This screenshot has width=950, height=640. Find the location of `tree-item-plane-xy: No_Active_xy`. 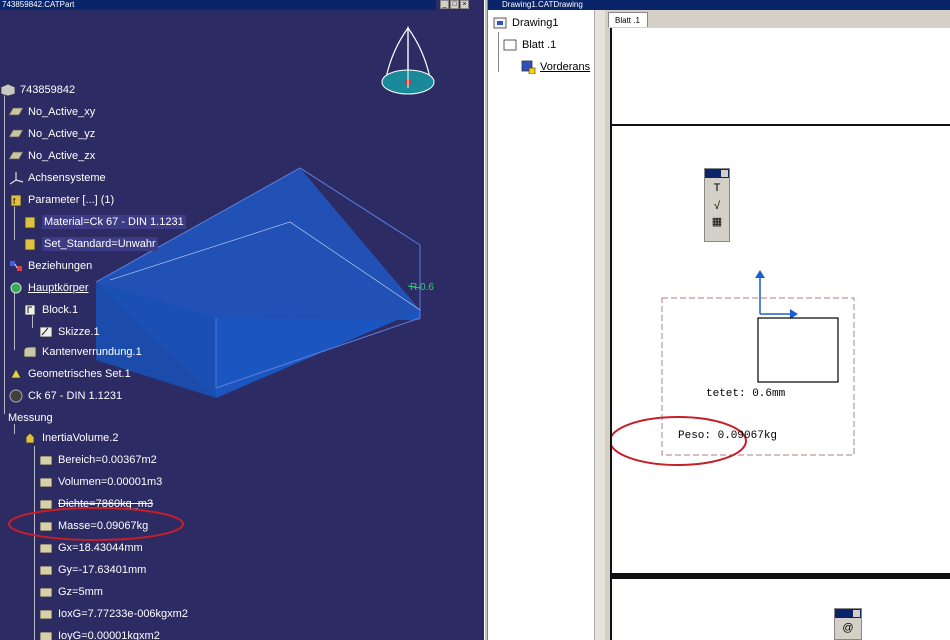

tree-item-plane-xy: No_Active_xy is located at coordinates (51, 112).